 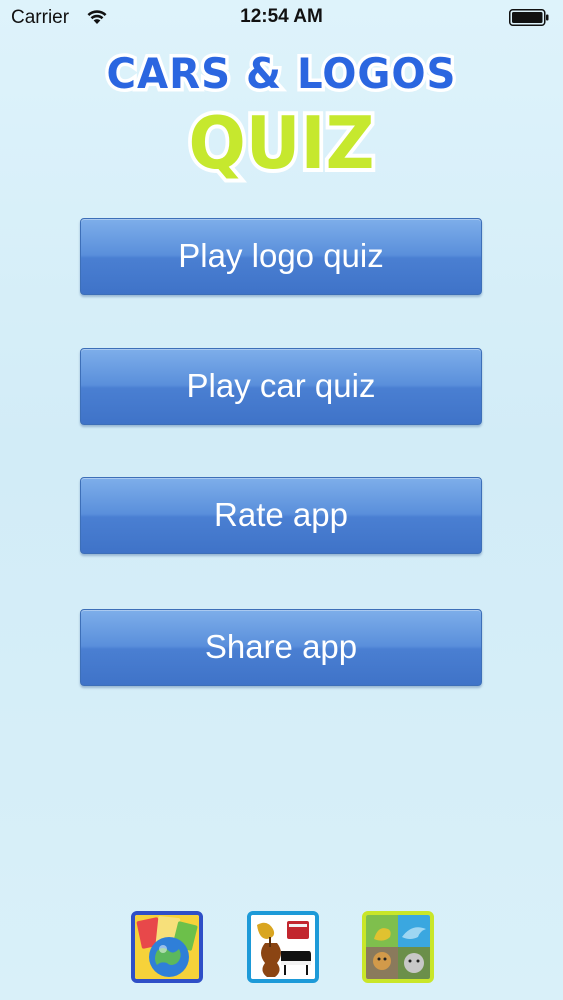 I want to click on share-app-button: Share app, so click(x=281, y=647).